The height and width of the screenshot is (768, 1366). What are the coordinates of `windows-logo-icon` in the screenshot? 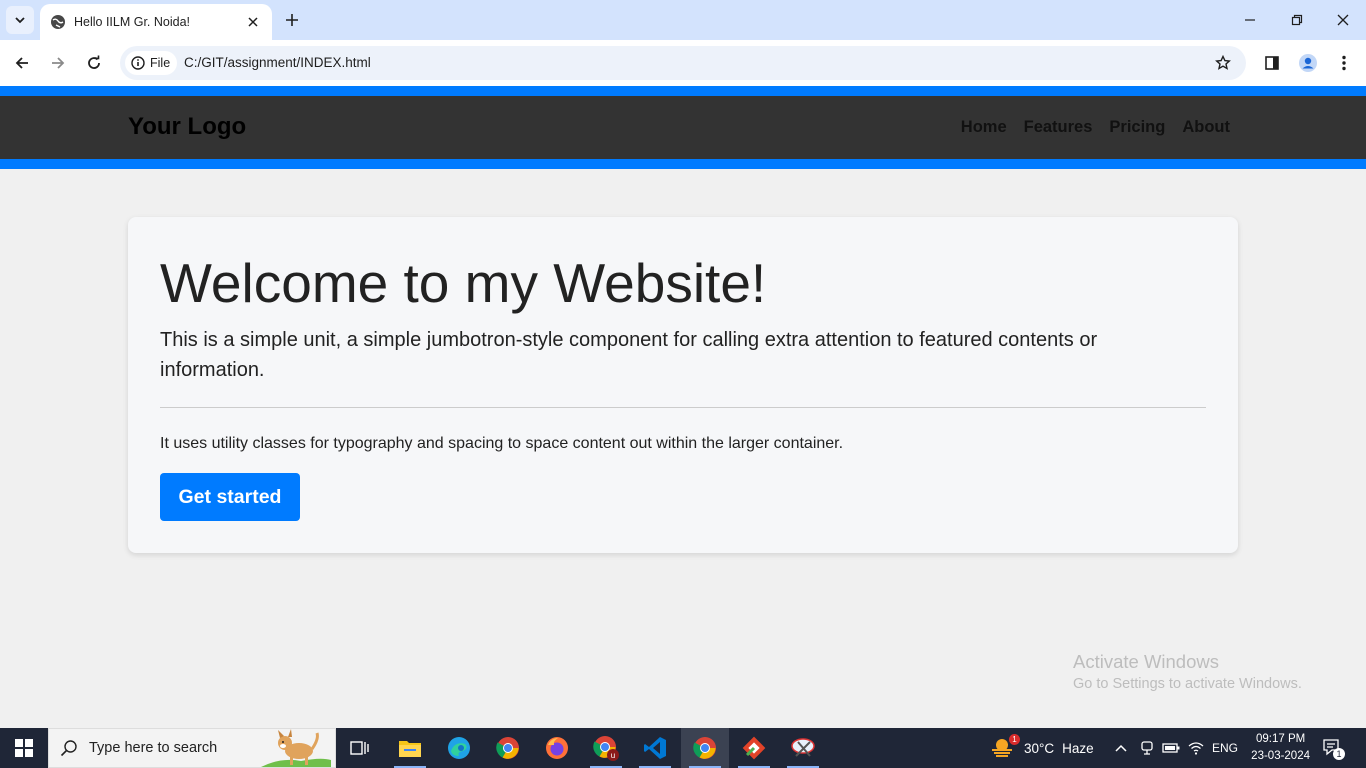 It's located at (24, 748).